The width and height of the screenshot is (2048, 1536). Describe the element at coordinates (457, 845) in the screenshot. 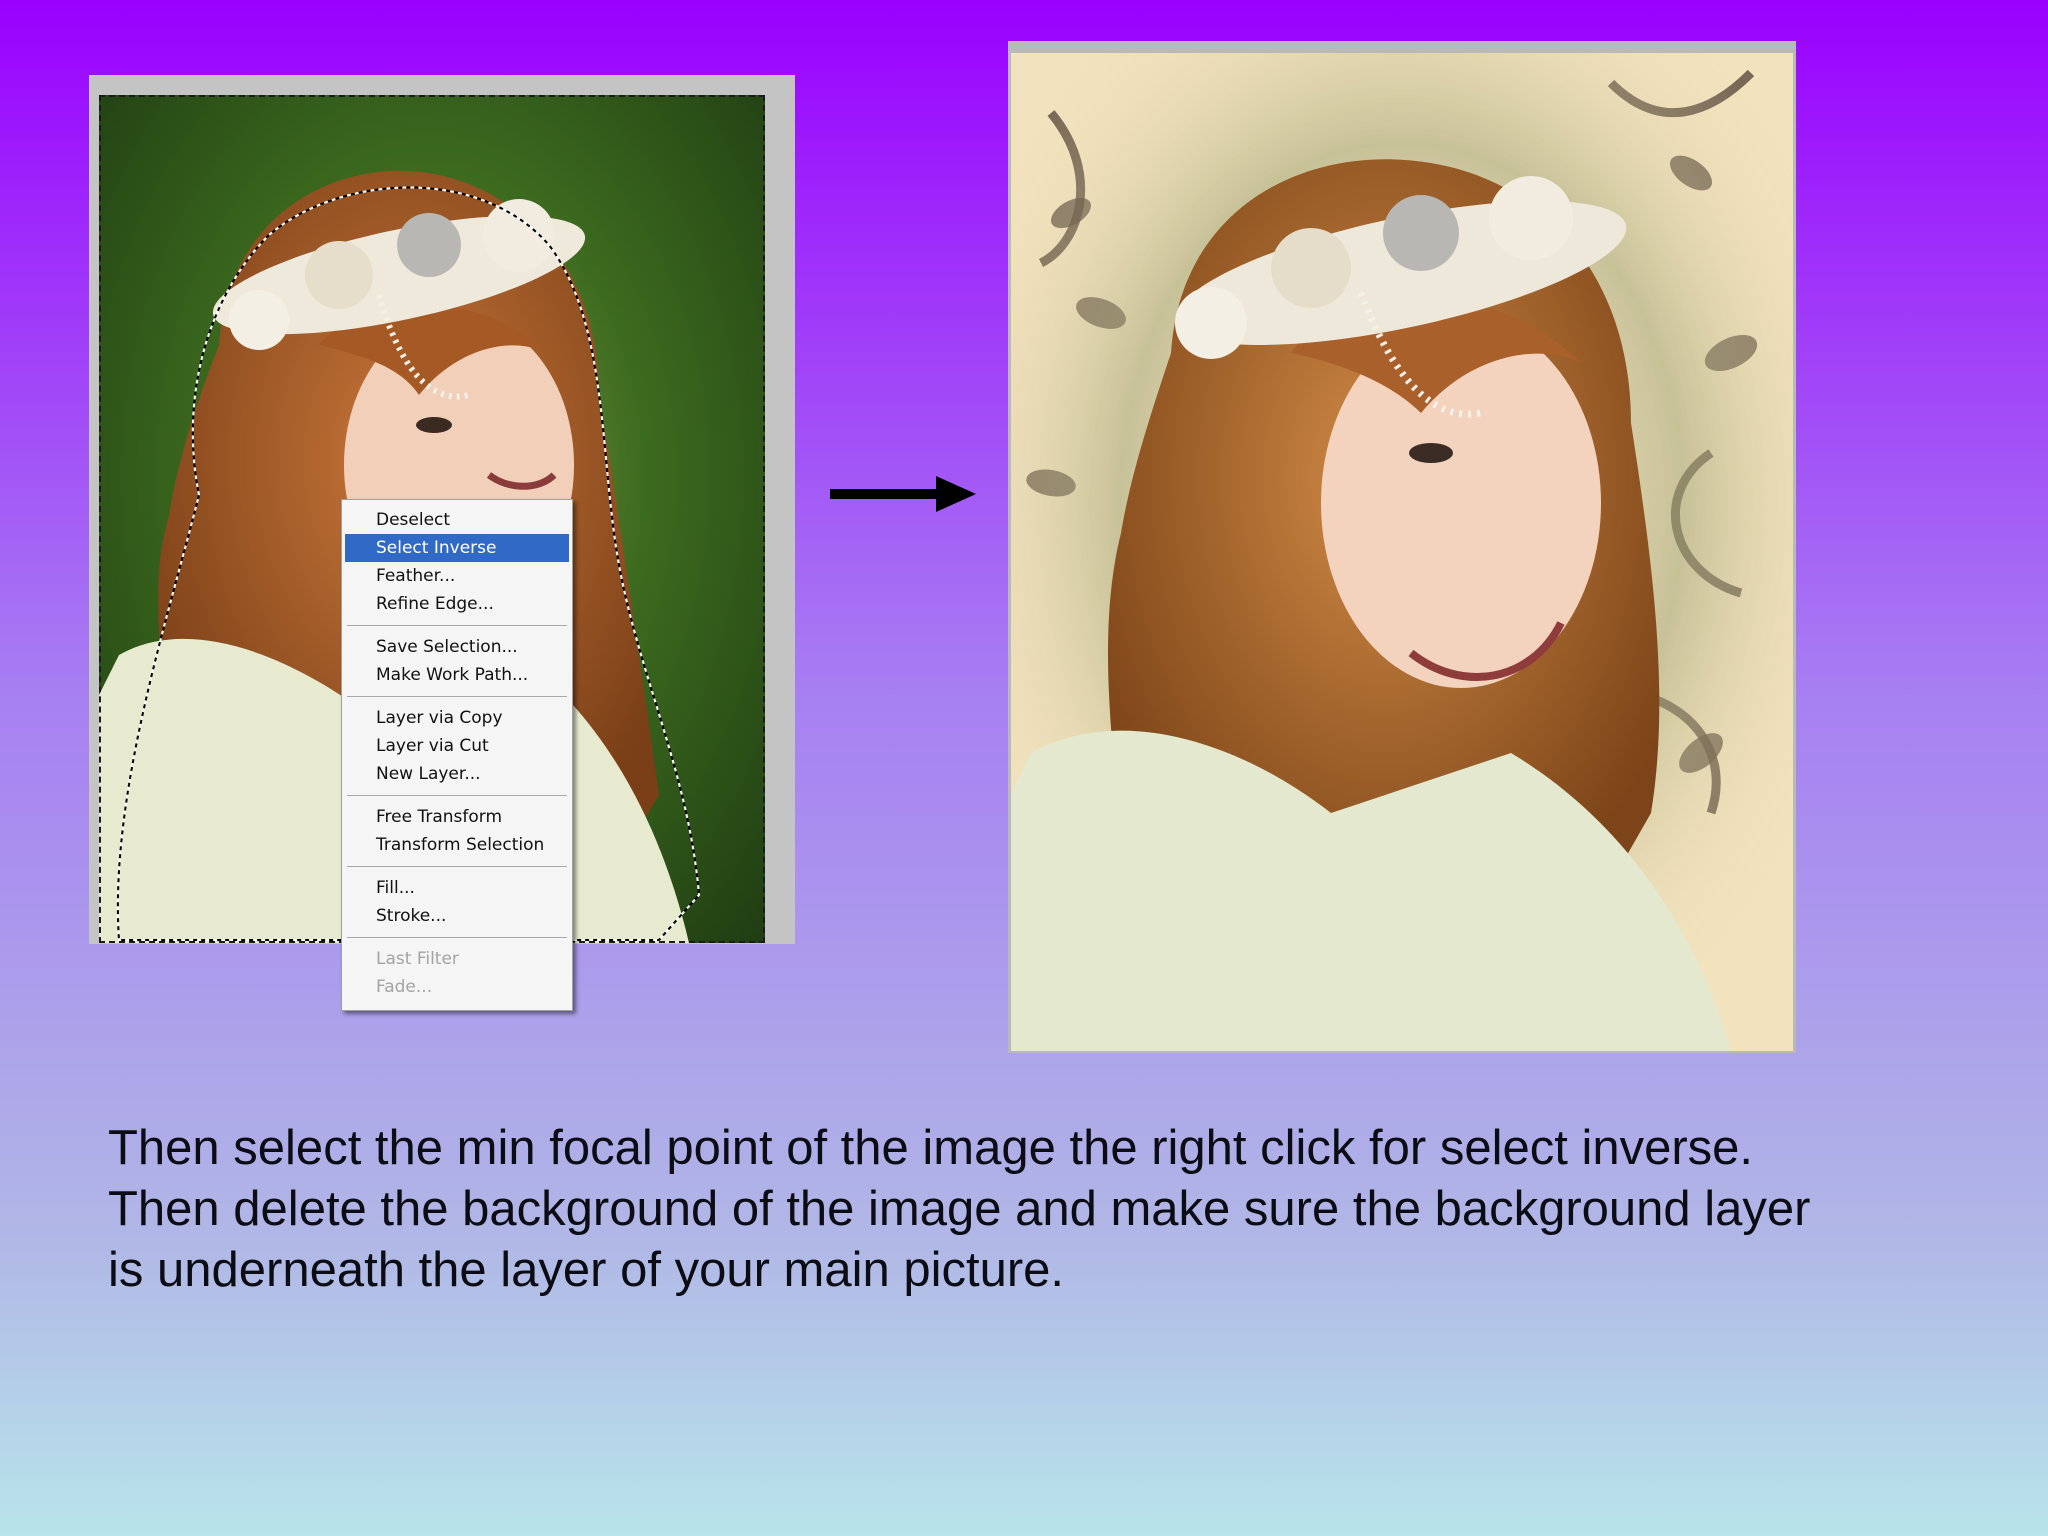

I see `menu-item-transform-selection: Transform Selection` at that location.